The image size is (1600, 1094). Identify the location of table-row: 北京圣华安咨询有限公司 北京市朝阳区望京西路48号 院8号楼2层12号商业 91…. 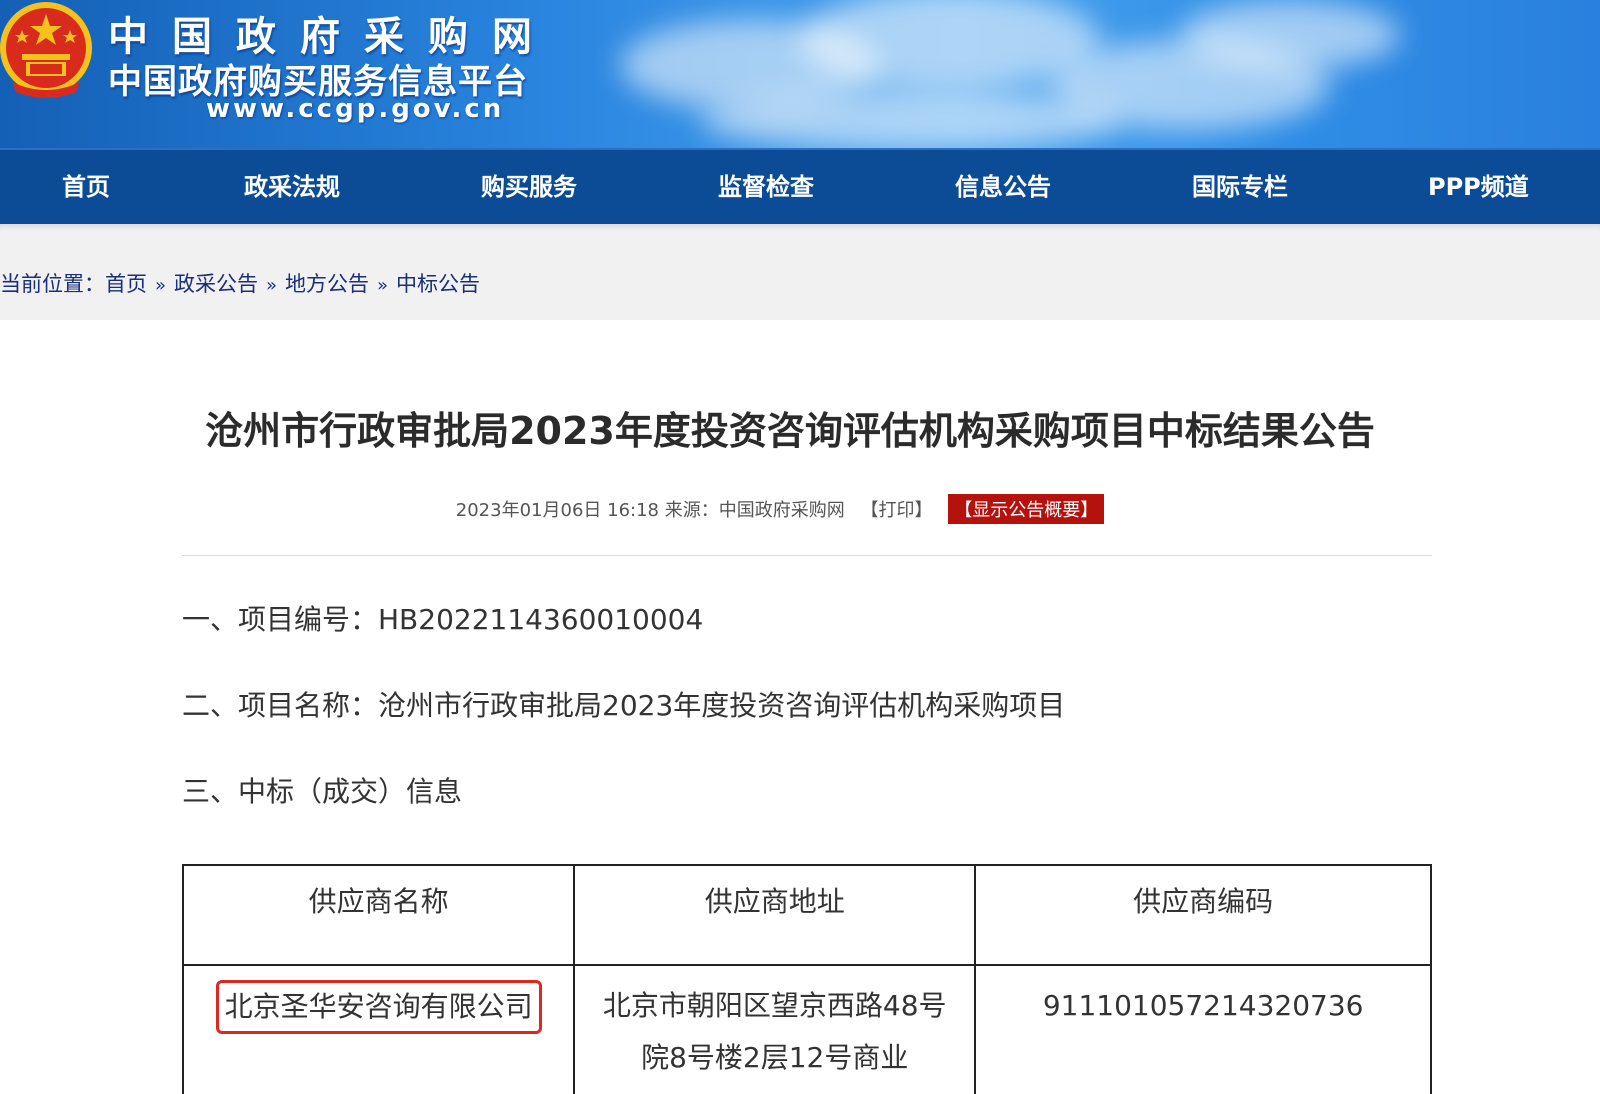
(806, 1029).